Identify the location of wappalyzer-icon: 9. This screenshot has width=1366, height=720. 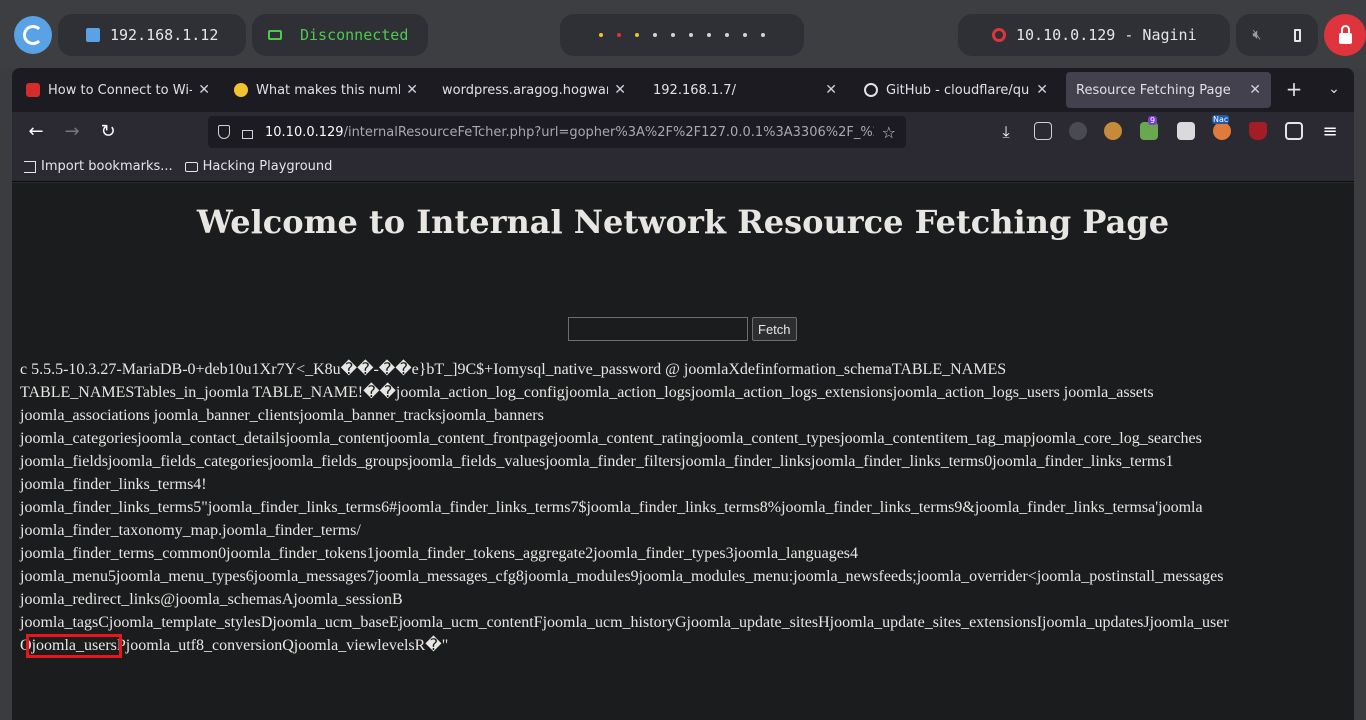
(1149, 128).